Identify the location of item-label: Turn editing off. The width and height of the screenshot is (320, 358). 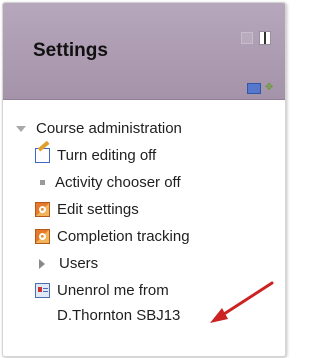
(106, 155).